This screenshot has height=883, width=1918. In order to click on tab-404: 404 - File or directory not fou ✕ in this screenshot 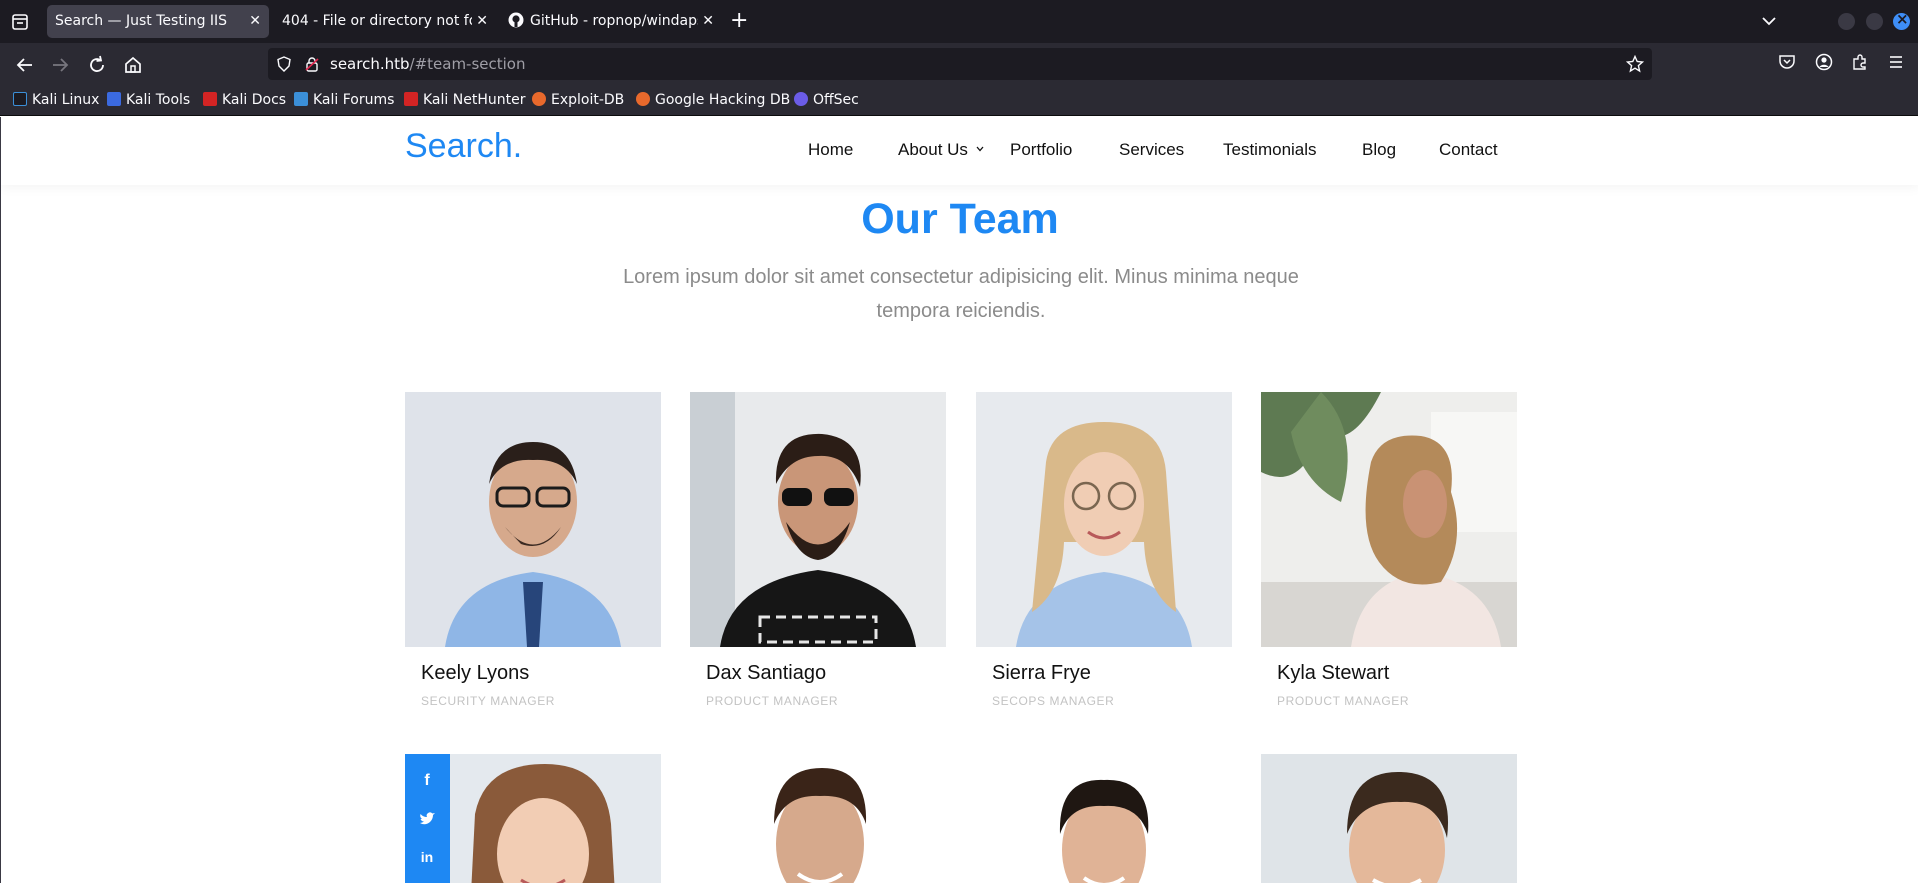, I will do `click(385, 21)`.